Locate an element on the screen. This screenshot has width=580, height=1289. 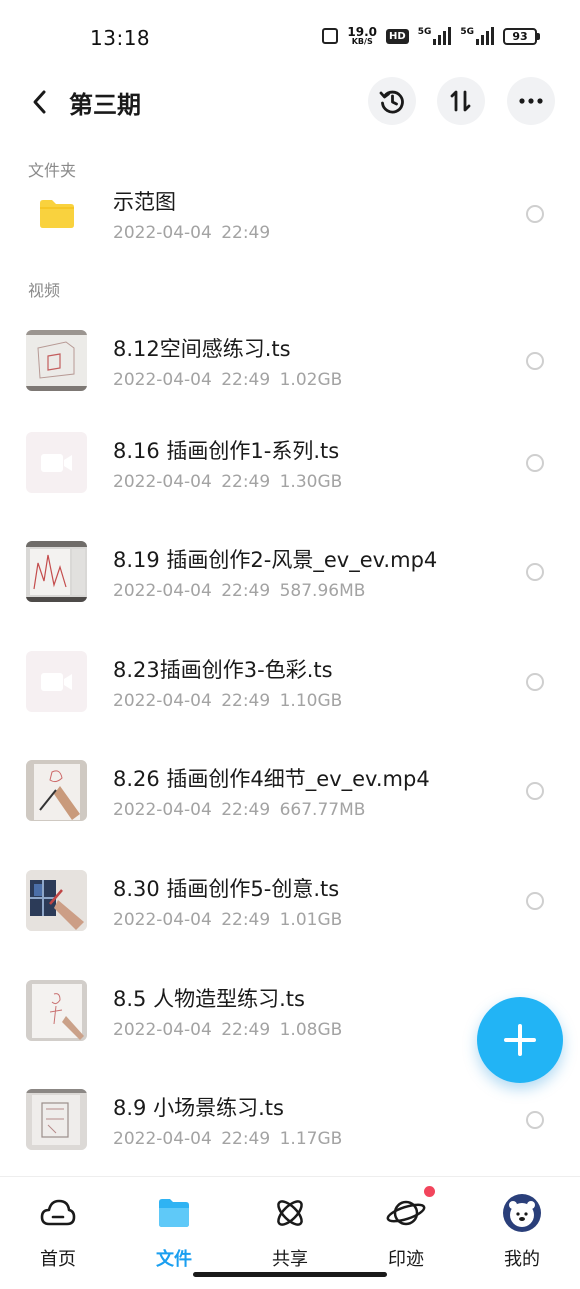
video-row: 8.23插画创作3-色彩.ts 2022-04-04 22:49 1.10GB is located at coordinates (290, 682).